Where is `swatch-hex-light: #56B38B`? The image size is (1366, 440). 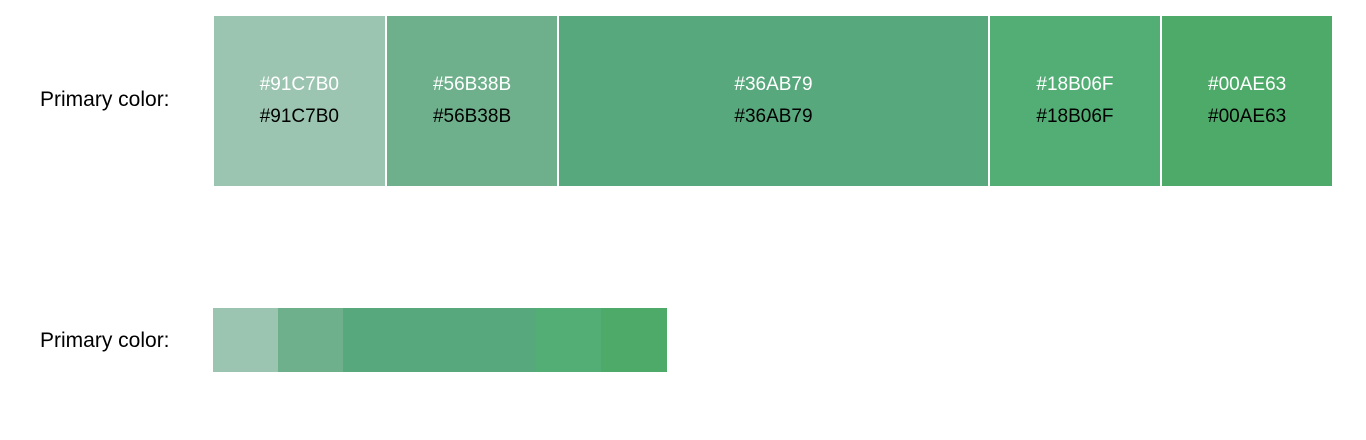 swatch-hex-light: #56B38B is located at coordinates (472, 84).